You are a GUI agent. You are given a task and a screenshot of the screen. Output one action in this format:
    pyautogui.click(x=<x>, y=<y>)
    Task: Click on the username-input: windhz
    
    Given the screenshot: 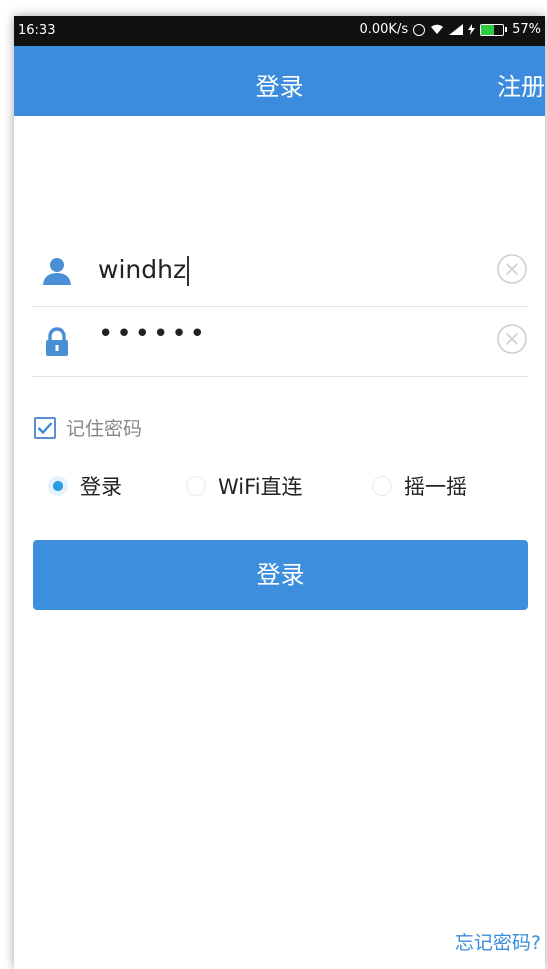 What is the action you would take?
    pyautogui.click(x=143, y=270)
    